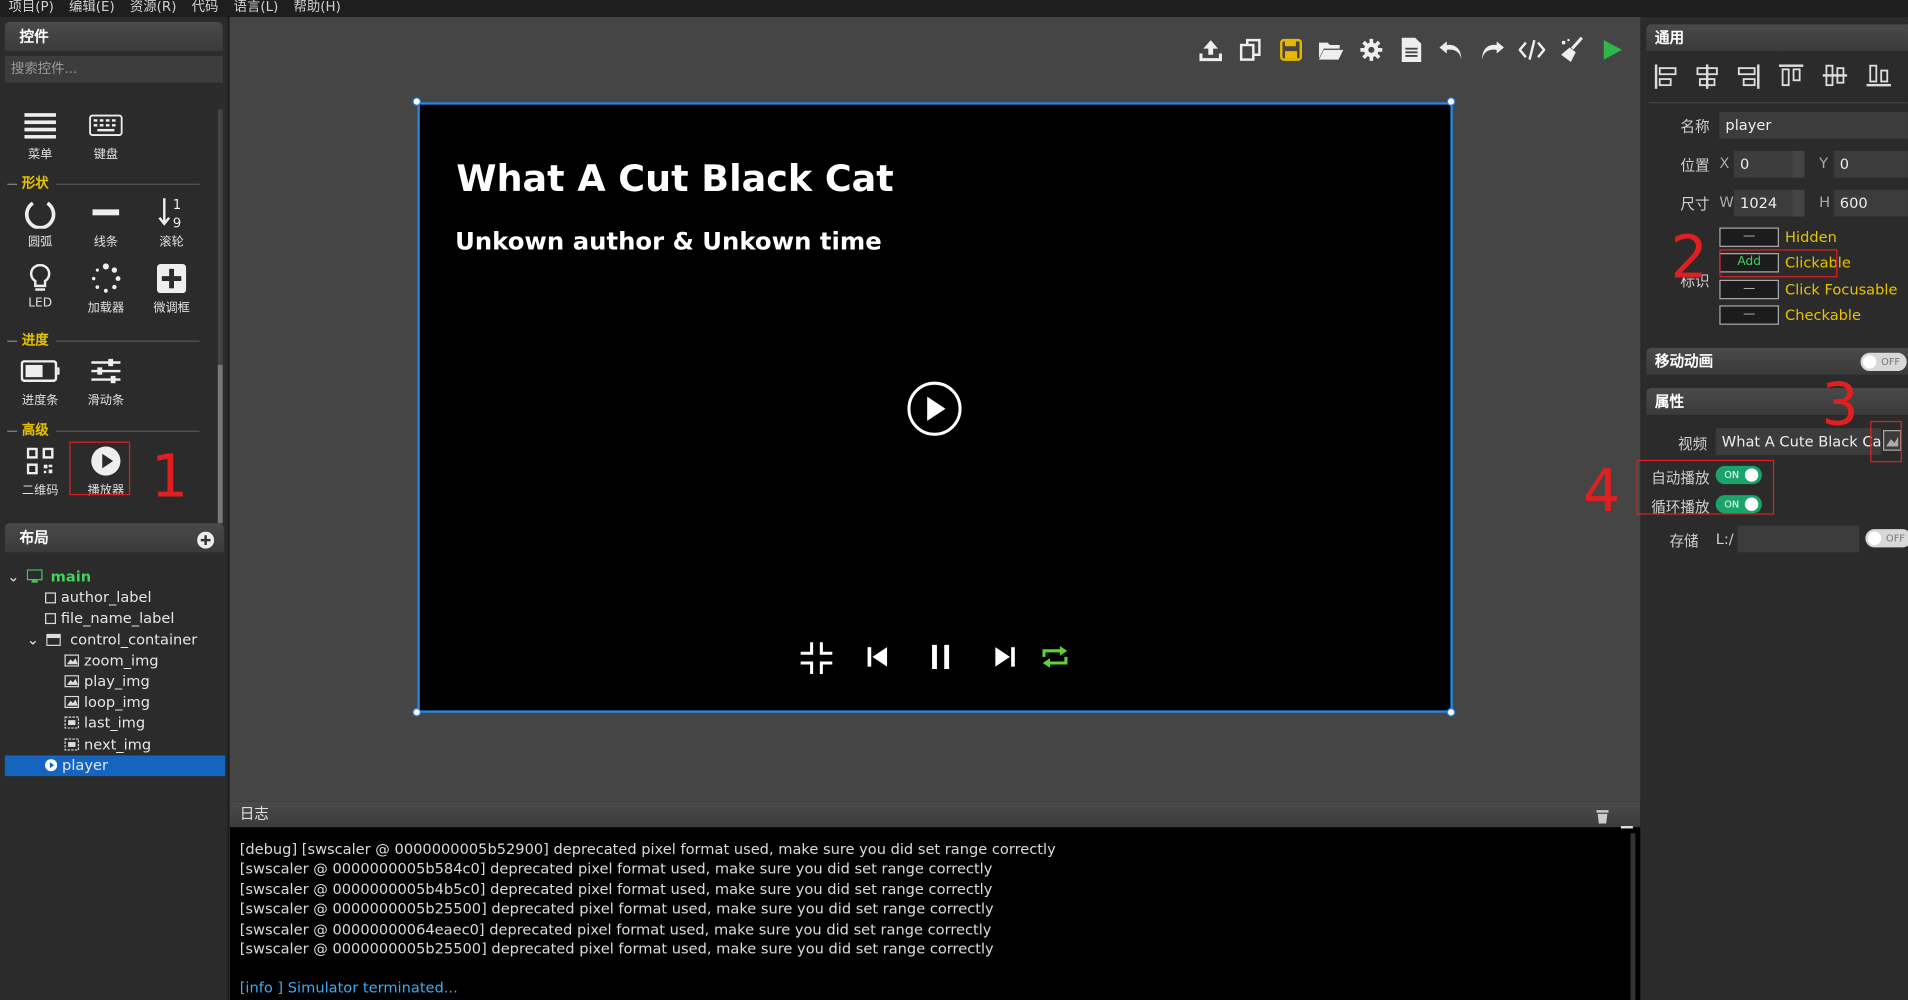  Describe the element at coordinates (256, 7) in the screenshot. I see `menu-language: 语言(L)` at that location.